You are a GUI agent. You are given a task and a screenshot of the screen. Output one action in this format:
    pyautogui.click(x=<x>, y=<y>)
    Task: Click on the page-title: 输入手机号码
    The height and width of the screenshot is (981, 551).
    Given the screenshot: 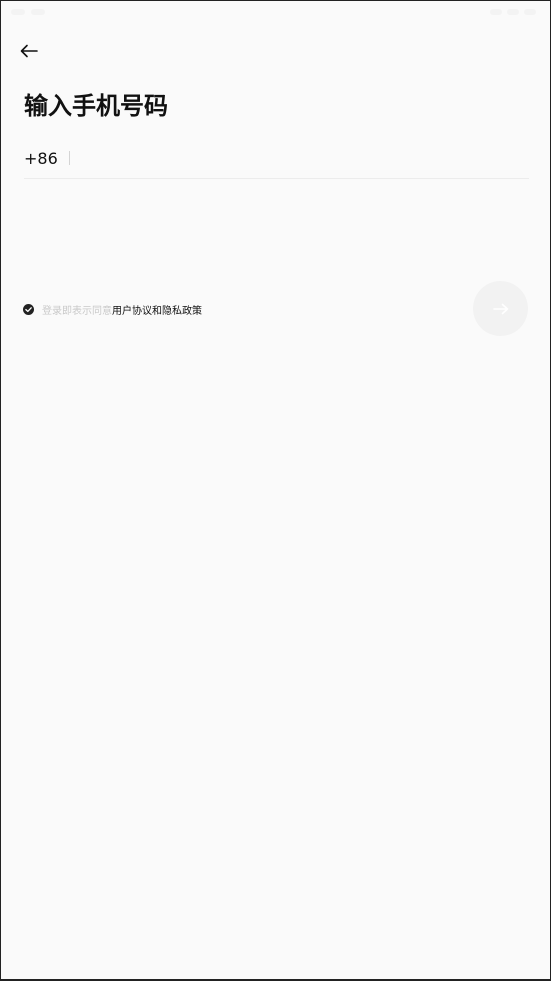 What is the action you would take?
    pyautogui.click(x=96, y=106)
    